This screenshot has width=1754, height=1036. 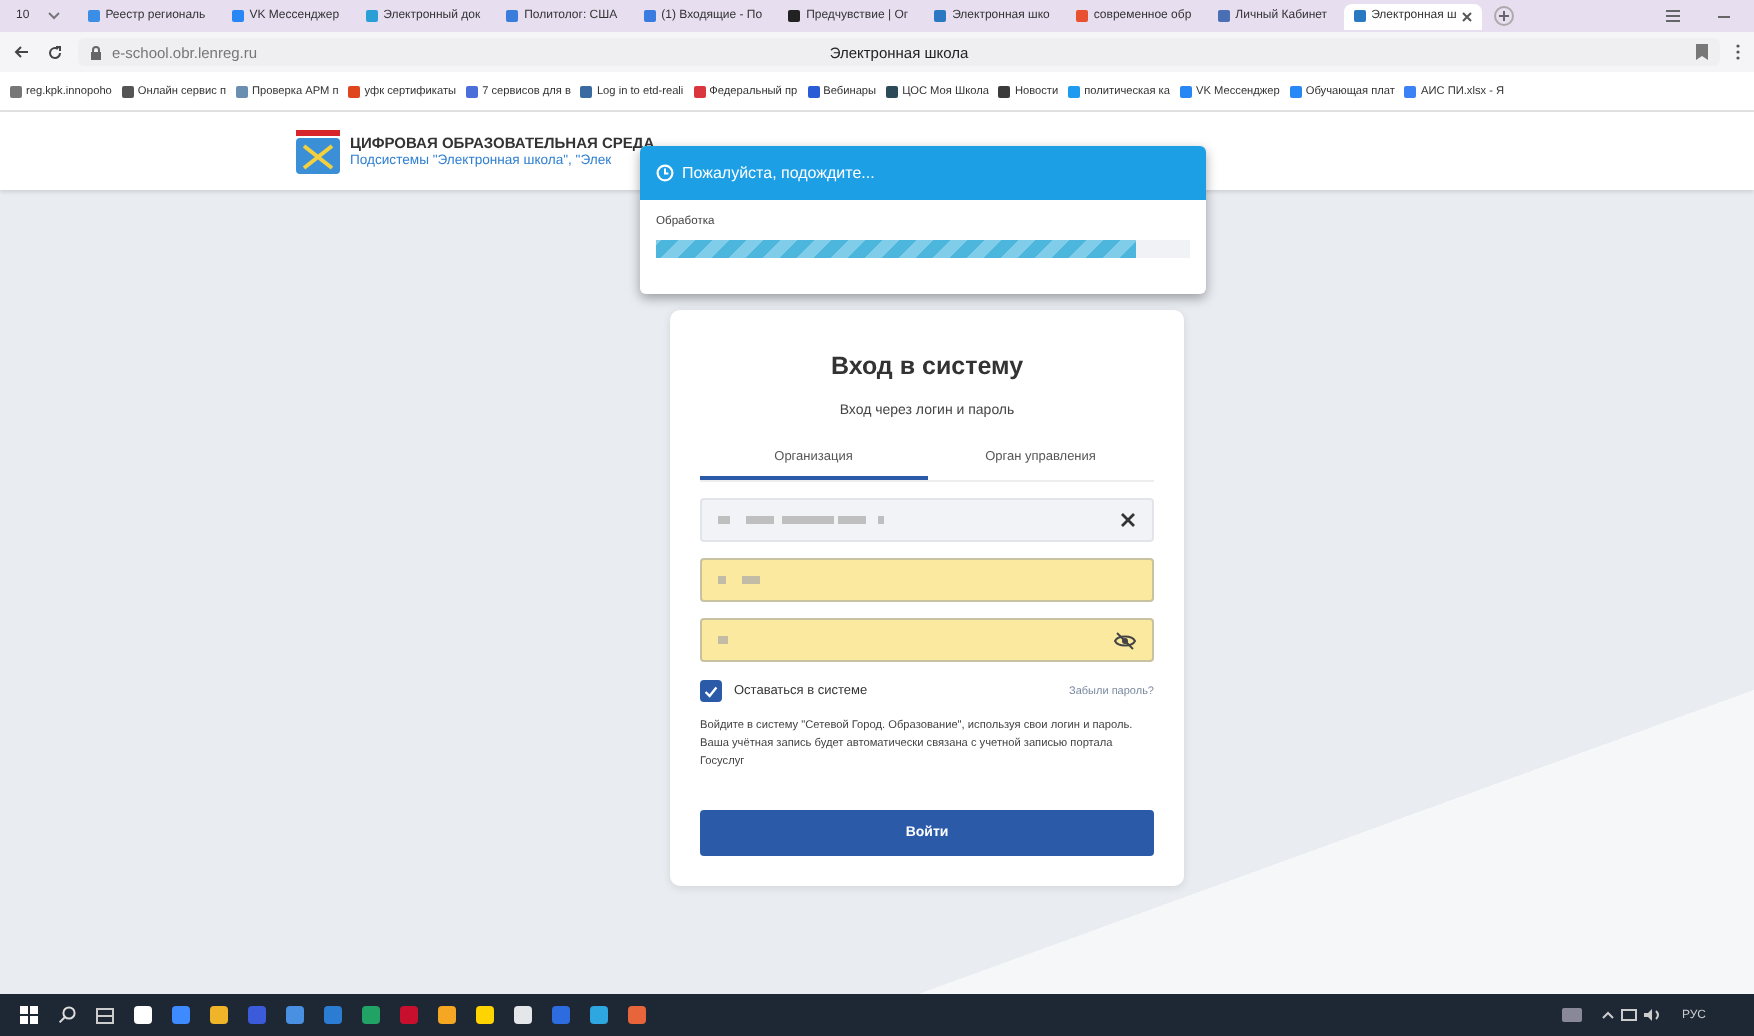 What do you see at coordinates (1724, 16) in the screenshot?
I see `minimize-icon` at bounding box center [1724, 16].